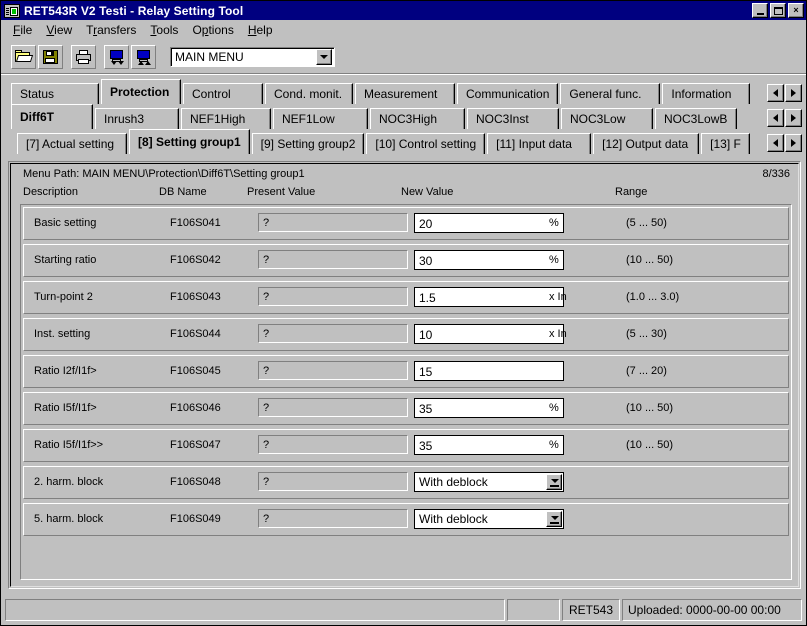 The width and height of the screenshot is (807, 626). What do you see at coordinates (403, 10) in the screenshot?
I see `title-bar: RET543R V2 Testi - Relay Setting Tool ×` at bounding box center [403, 10].